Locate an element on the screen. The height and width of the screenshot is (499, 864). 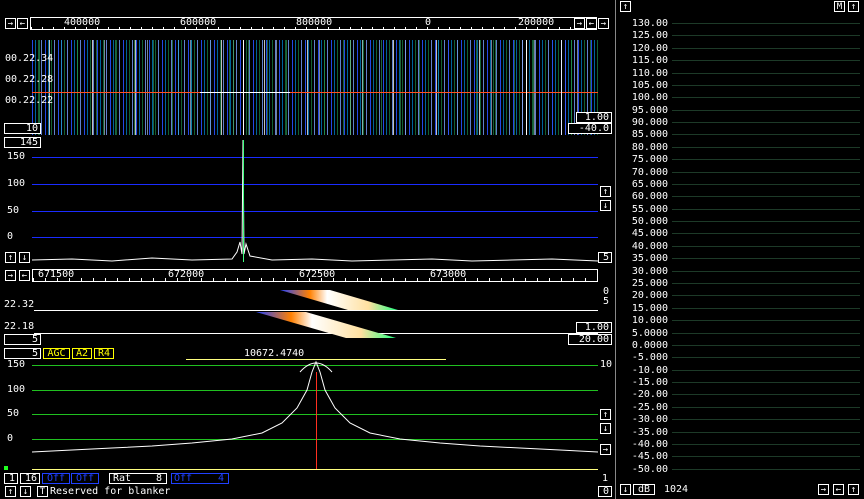
scale-label: 85.000 is located at coordinates (649, 134).